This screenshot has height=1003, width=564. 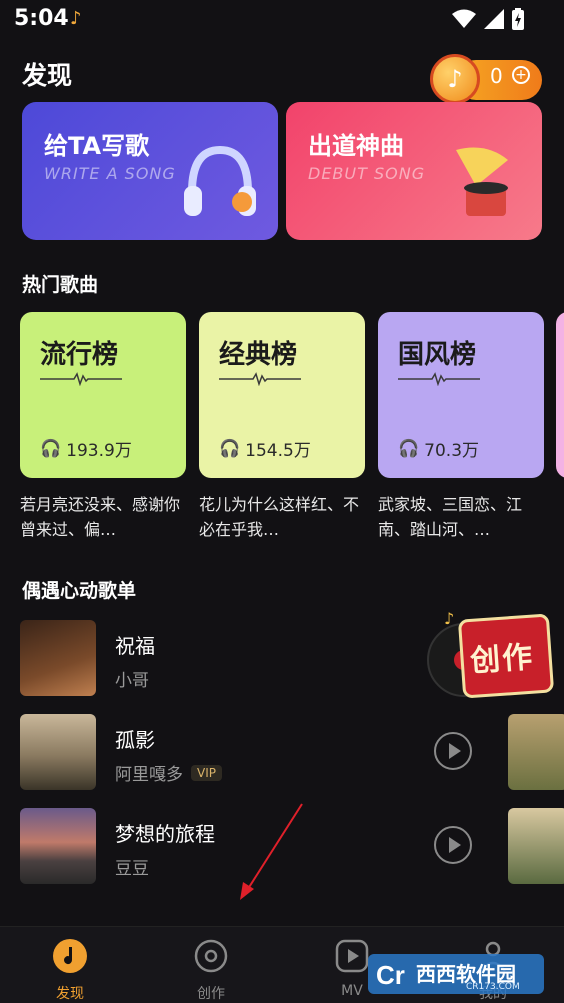 I want to click on signal-icon, so click(x=494, y=19).